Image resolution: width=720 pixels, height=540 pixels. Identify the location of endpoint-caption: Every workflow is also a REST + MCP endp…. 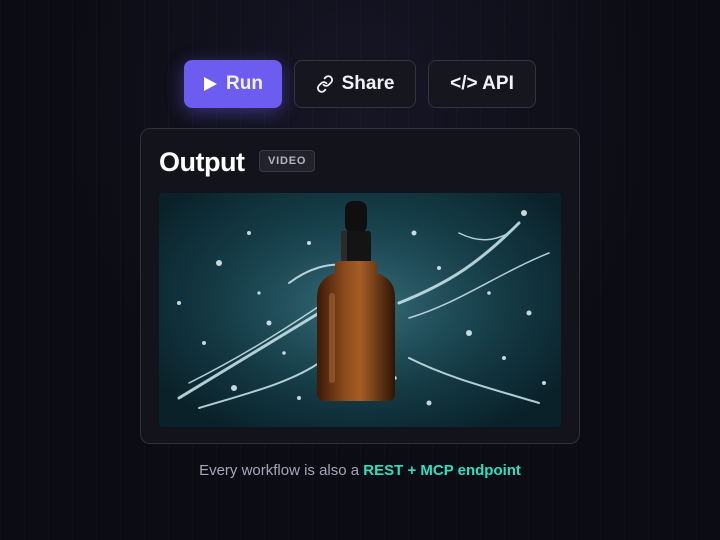
(360, 470).